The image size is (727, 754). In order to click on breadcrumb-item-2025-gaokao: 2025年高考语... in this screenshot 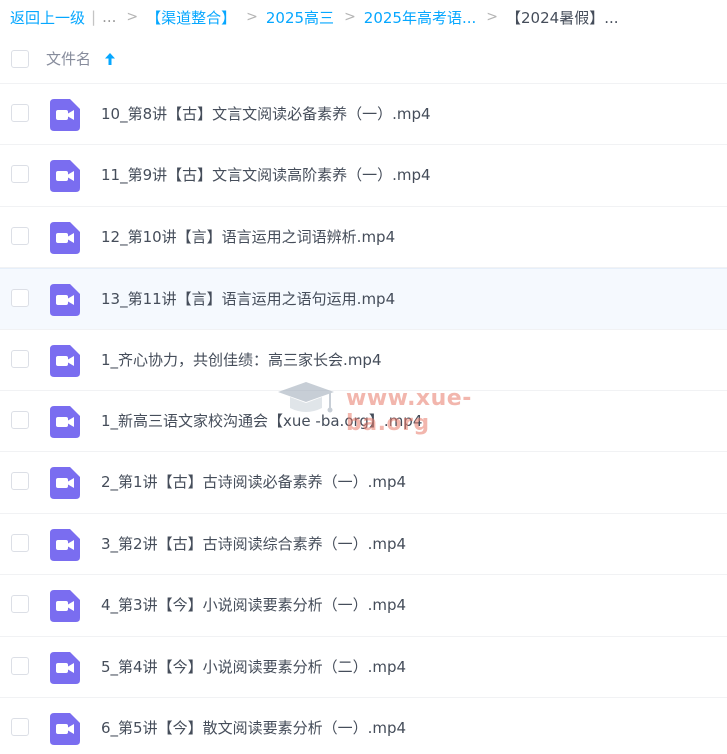, I will do `click(420, 17)`.